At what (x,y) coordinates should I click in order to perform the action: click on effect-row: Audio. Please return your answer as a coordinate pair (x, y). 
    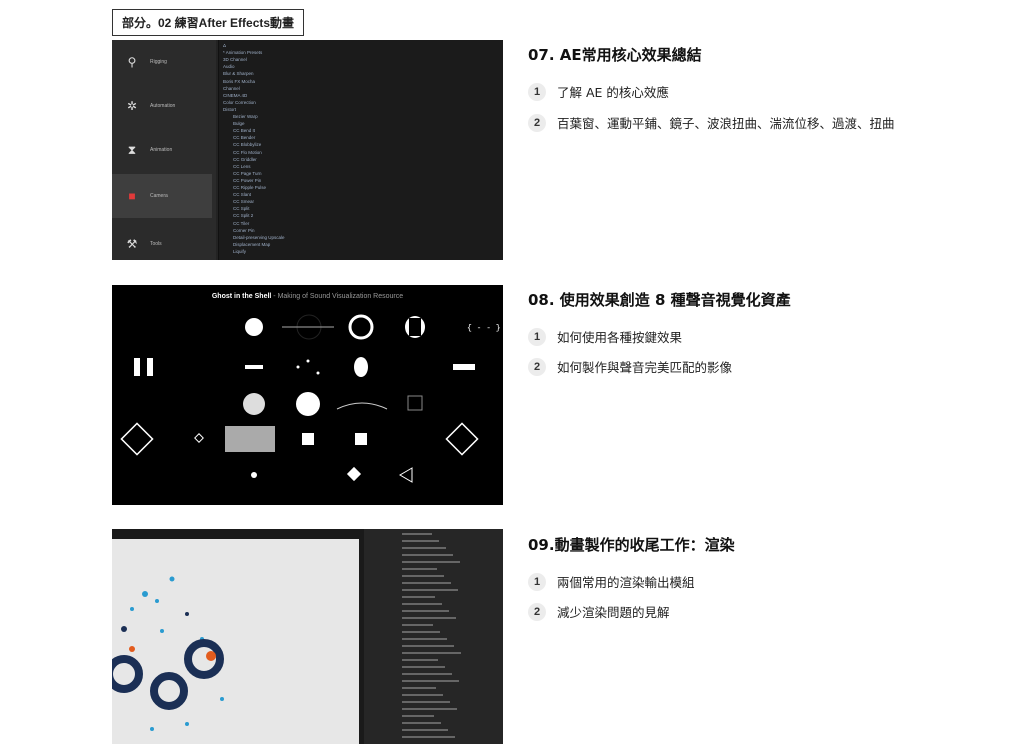
    Looking at the image, I should click on (229, 66).